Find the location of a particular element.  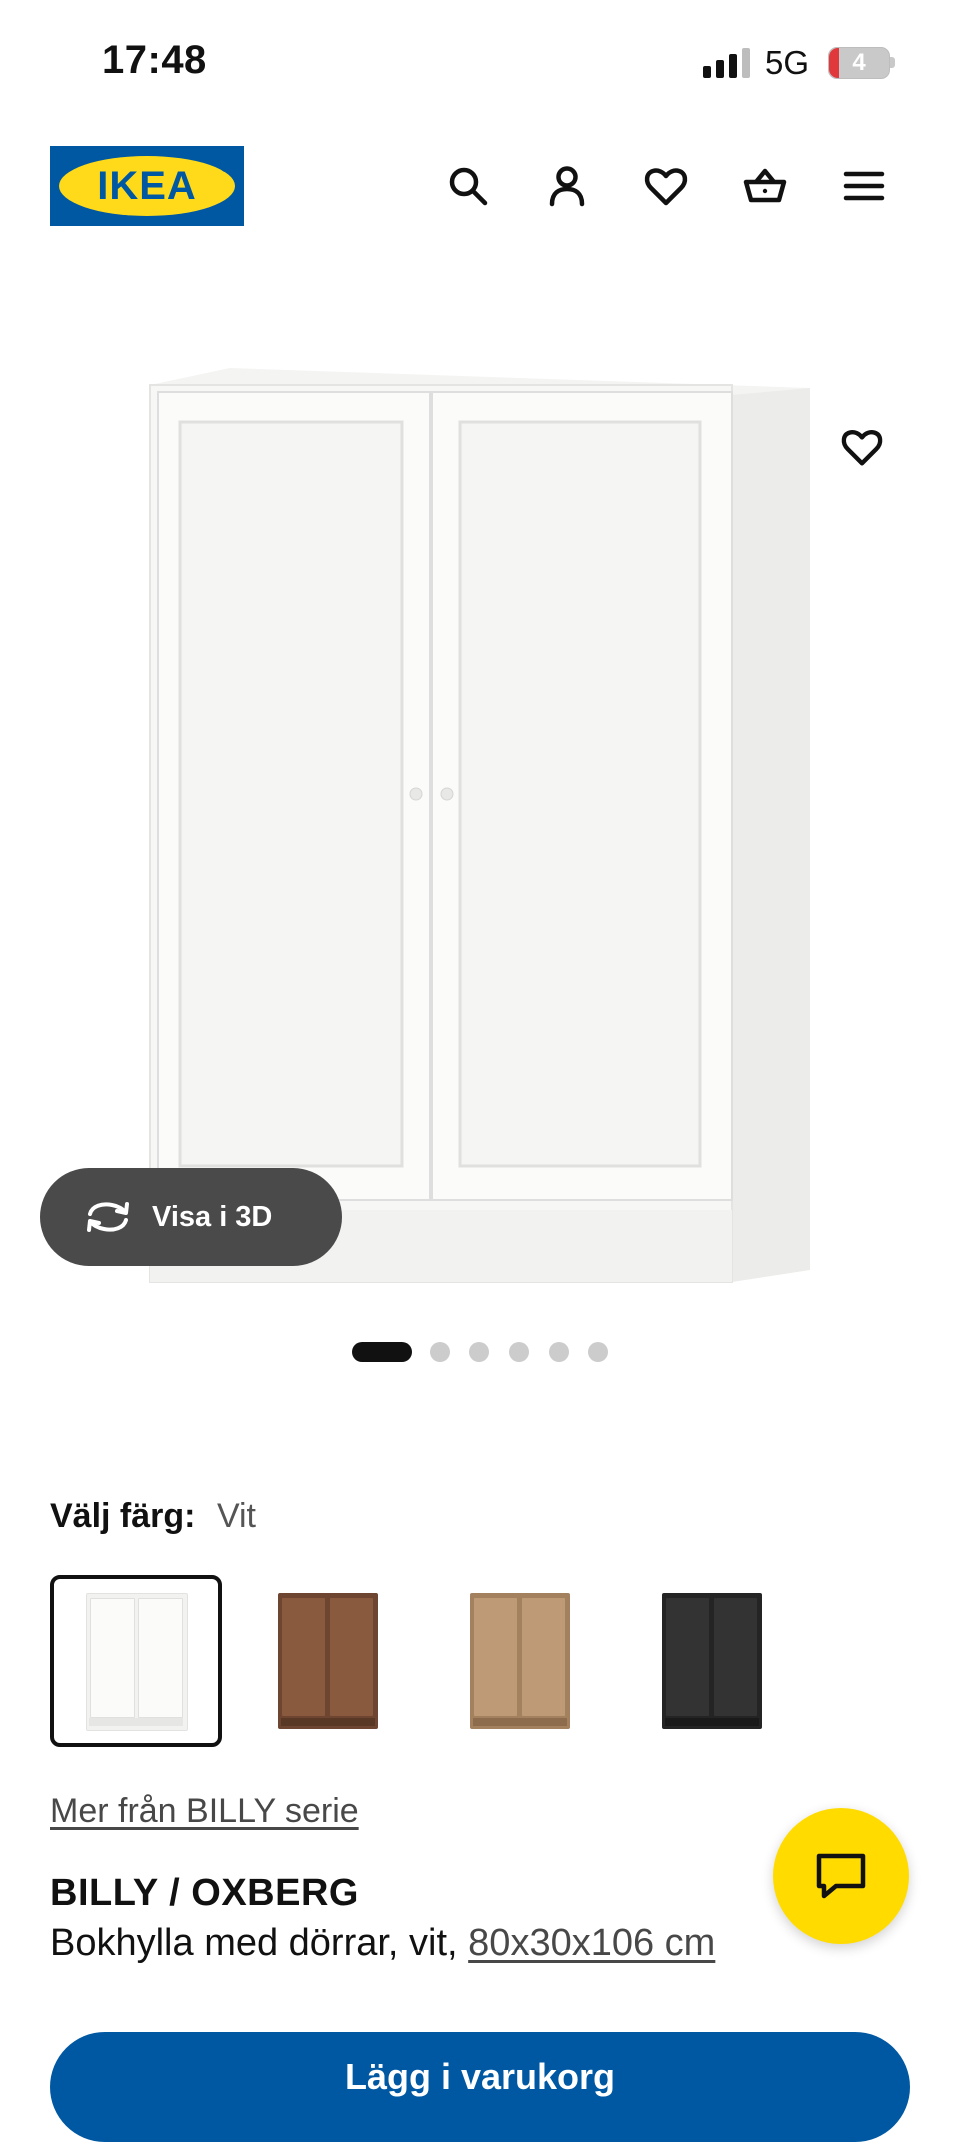

add-to-cart-button: Lägg i varukorg is located at coordinates (480, 2087).